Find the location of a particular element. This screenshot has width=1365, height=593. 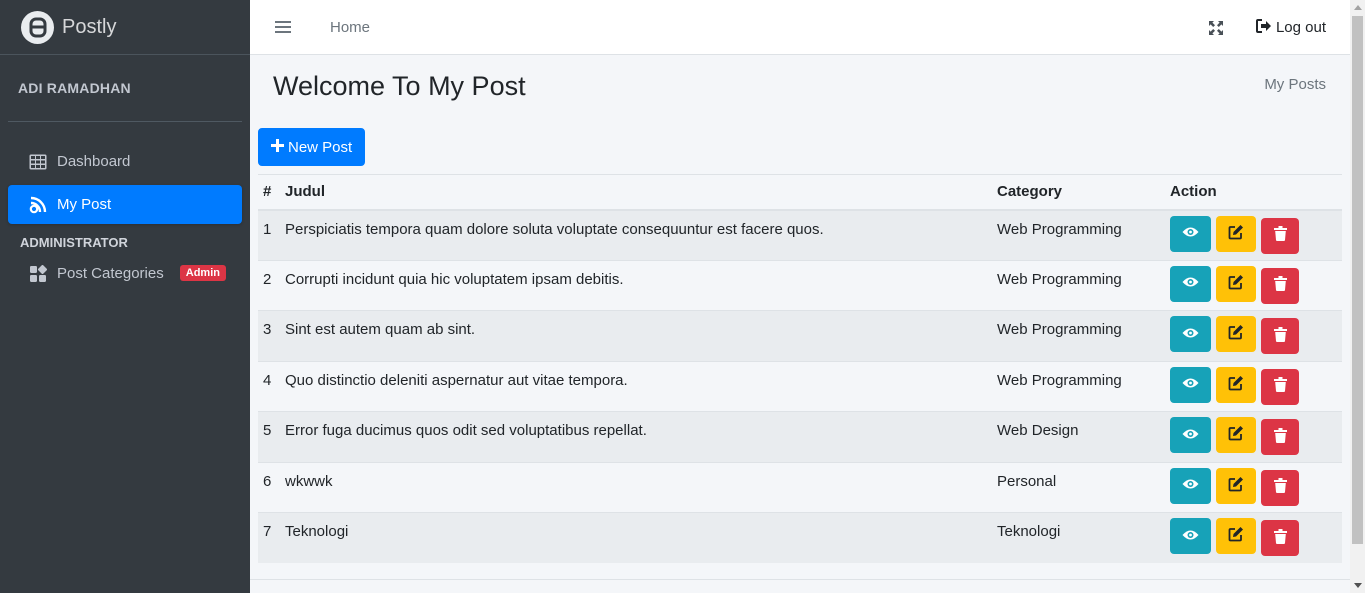

row-category: Web Design is located at coordinates (1078, 436).